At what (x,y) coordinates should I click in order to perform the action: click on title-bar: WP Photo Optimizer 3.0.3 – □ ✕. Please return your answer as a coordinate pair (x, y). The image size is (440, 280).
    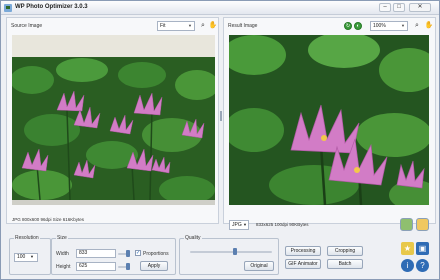
    Looking at the image, I should click on (220, 8).